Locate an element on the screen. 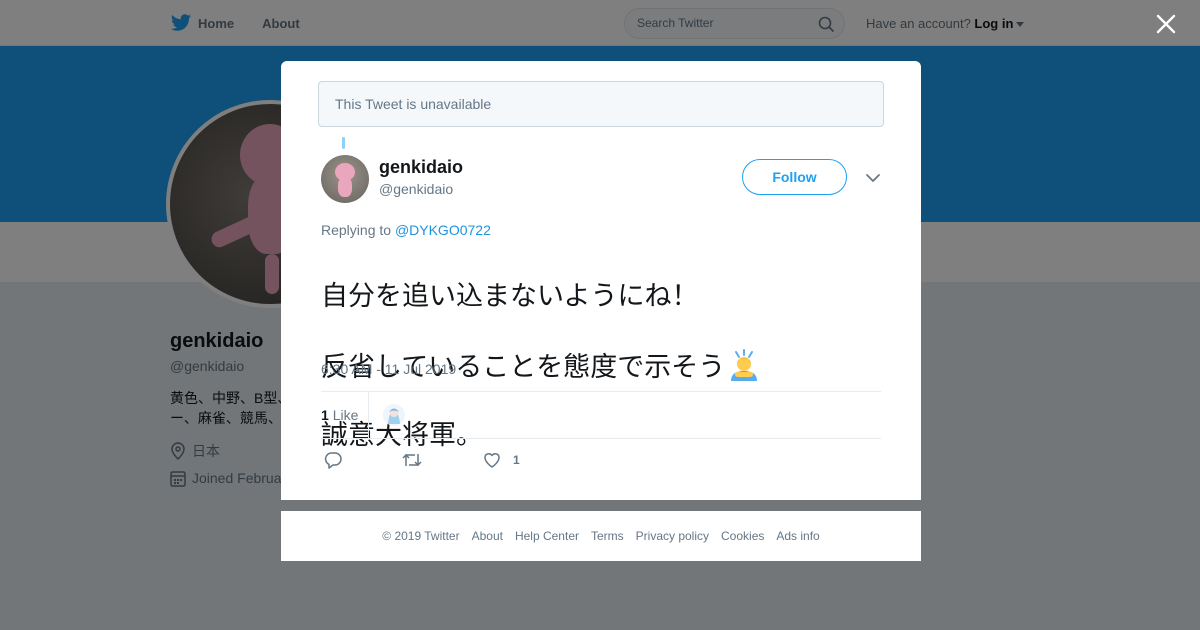 The image size is (1200, 630). retweet-button is located at coordinates (412, 460).